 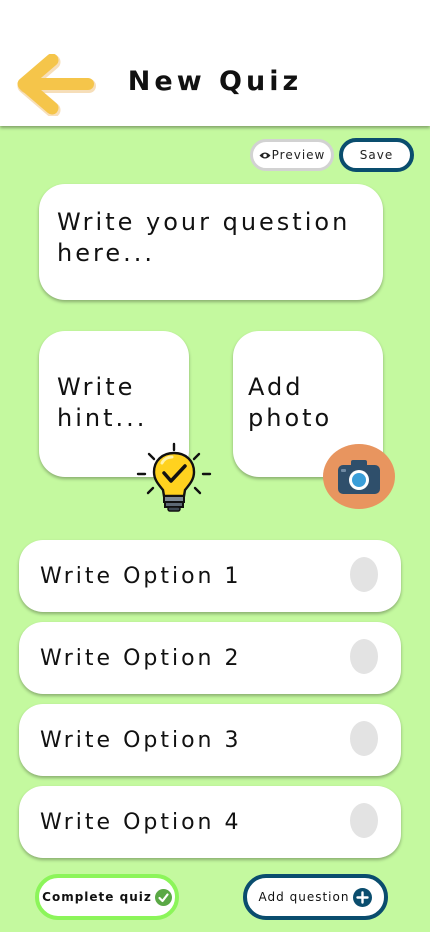 I want to click on camera-button, so click(x=359, y=476).